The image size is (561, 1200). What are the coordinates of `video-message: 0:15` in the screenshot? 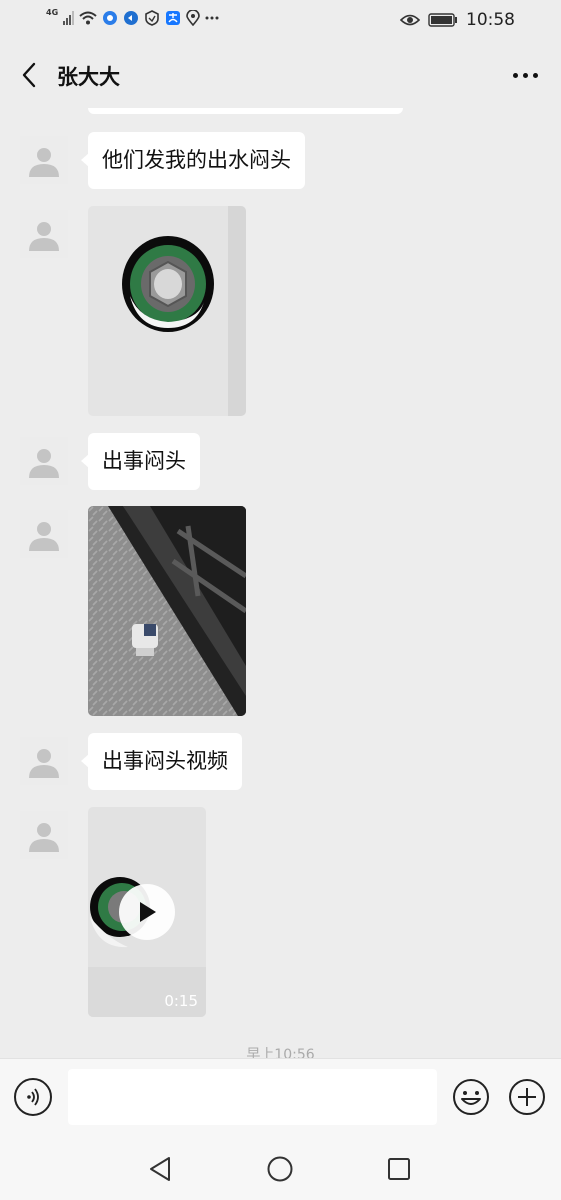 It's located at (147, 912).